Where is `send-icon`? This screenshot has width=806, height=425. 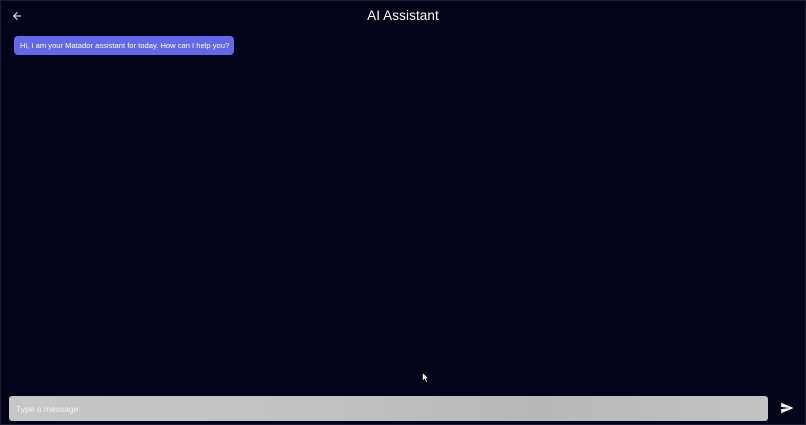 send-icon is located at coordinates (787, 408).